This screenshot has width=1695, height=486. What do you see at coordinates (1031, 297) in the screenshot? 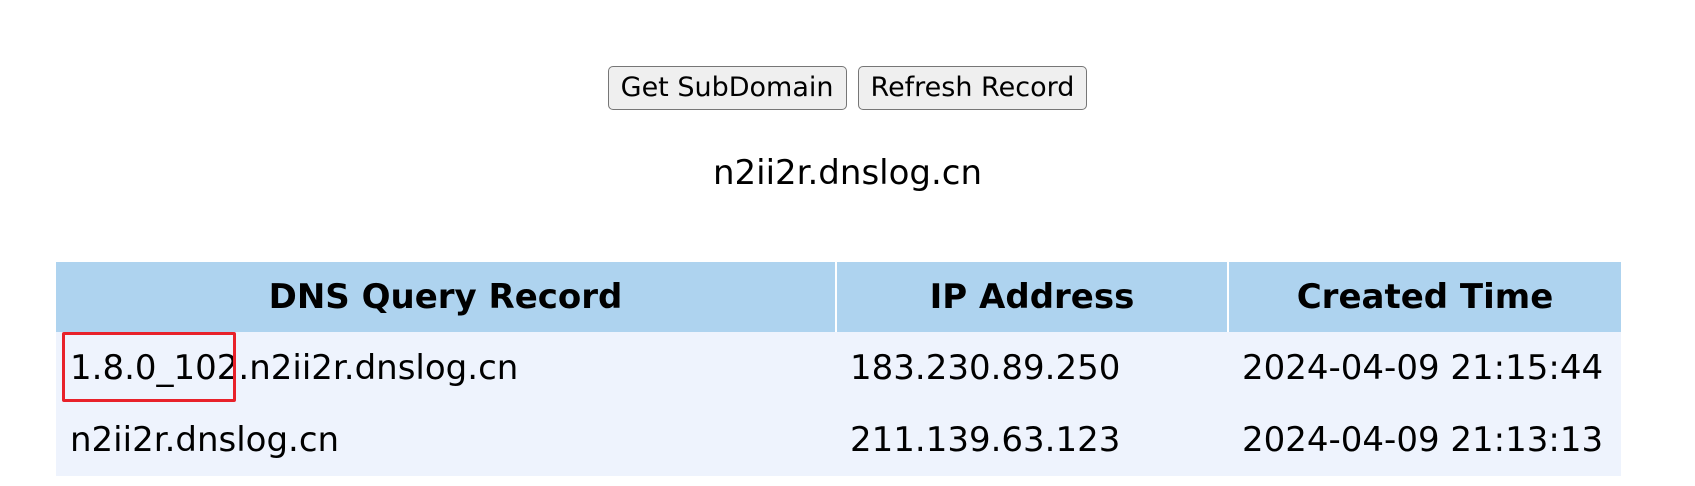
I see `header-ip-address: IP Address` at bounding box center [1031, 297].